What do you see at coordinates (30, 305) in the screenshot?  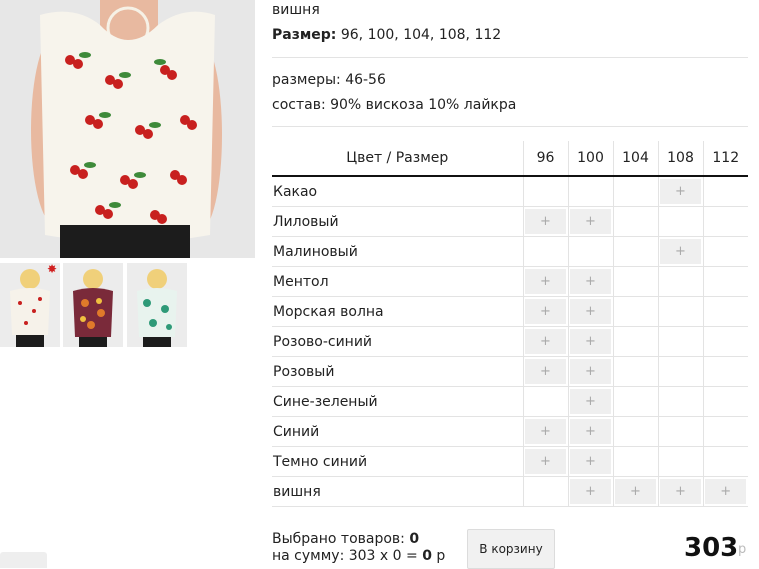 I see `thumbnail-1: ✸` at bounding box center [30, 305].